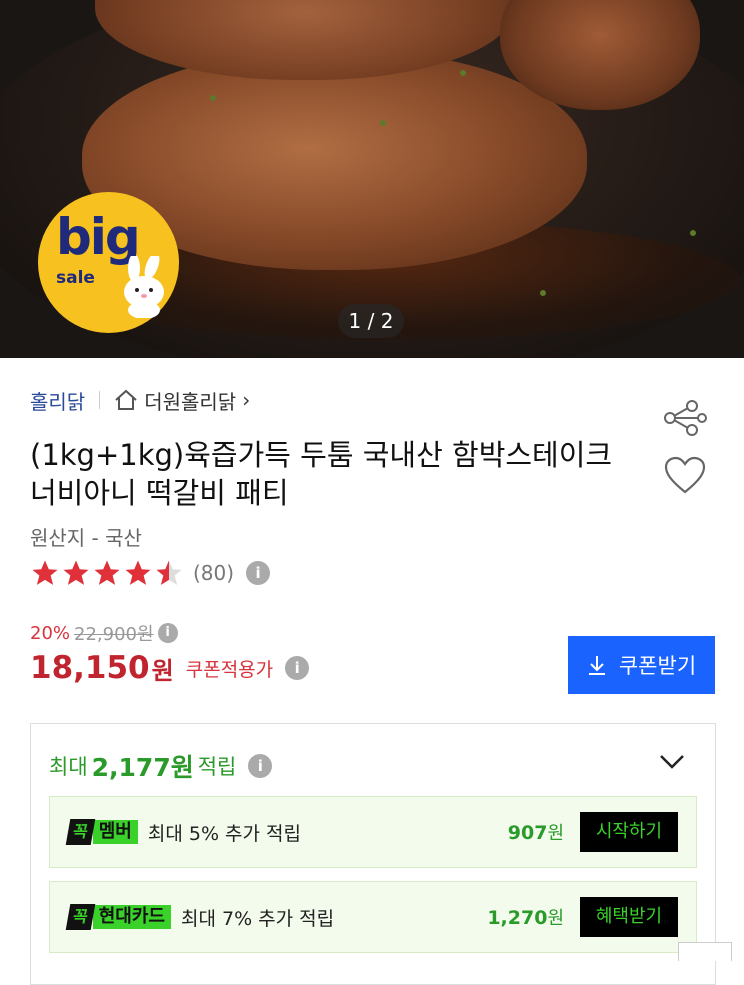 The height and width of the screenshot is (985, 744). I want to click on origin-label: 원산지 - 국산, so click(86, 538).